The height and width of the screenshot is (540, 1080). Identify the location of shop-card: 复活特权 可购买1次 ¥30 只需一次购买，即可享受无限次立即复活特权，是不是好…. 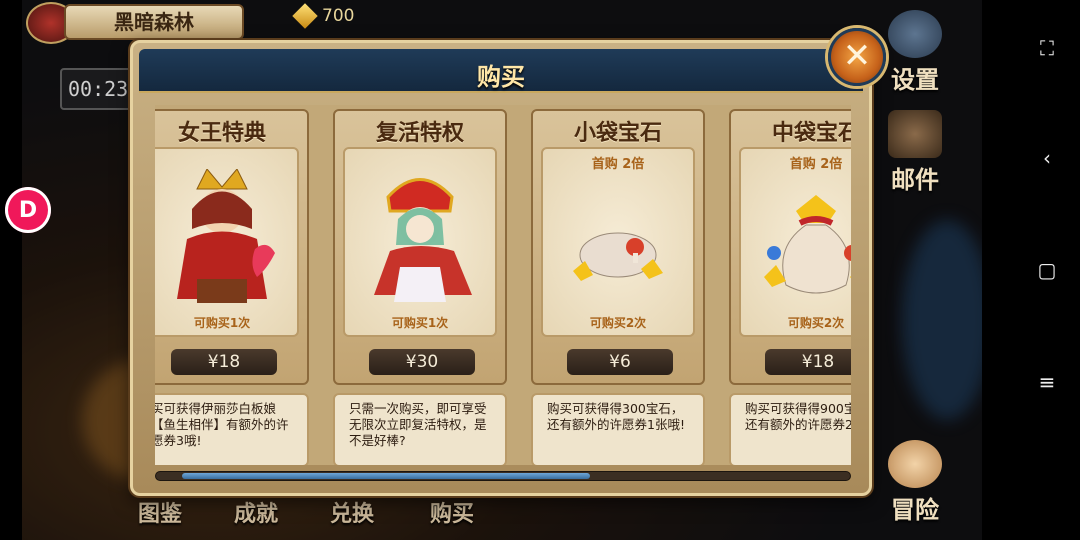
(420, 287).